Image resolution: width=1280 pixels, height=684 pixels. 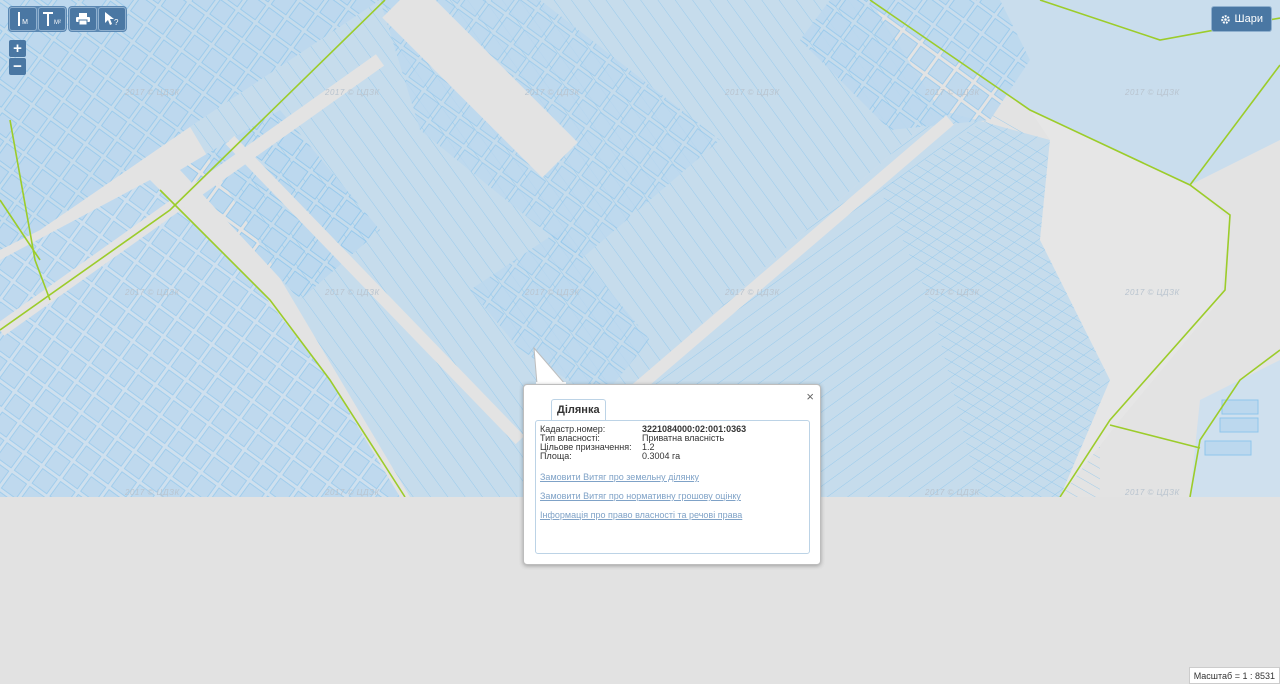 What do you see at coordinates (661, 456) in the screenshot?
I see `area-value: 0.3004 га` at bounding box center [661, 456].